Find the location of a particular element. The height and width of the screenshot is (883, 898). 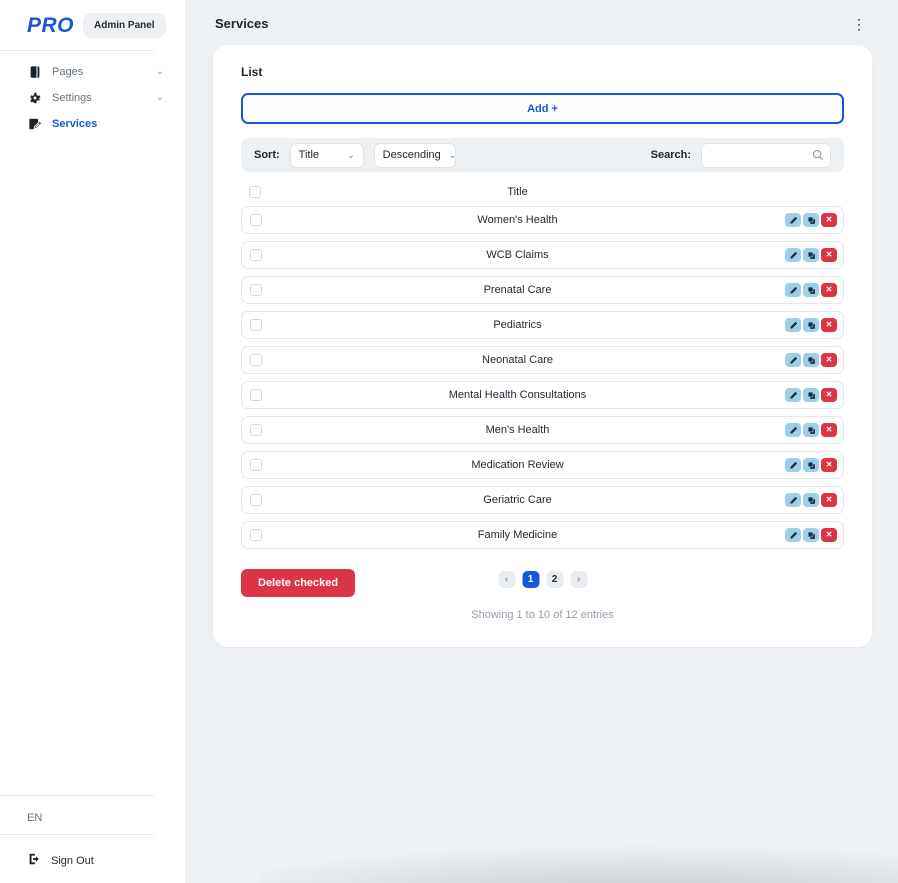

table-row: Prenatal Care ✕ is located at coordinates (542, 290).